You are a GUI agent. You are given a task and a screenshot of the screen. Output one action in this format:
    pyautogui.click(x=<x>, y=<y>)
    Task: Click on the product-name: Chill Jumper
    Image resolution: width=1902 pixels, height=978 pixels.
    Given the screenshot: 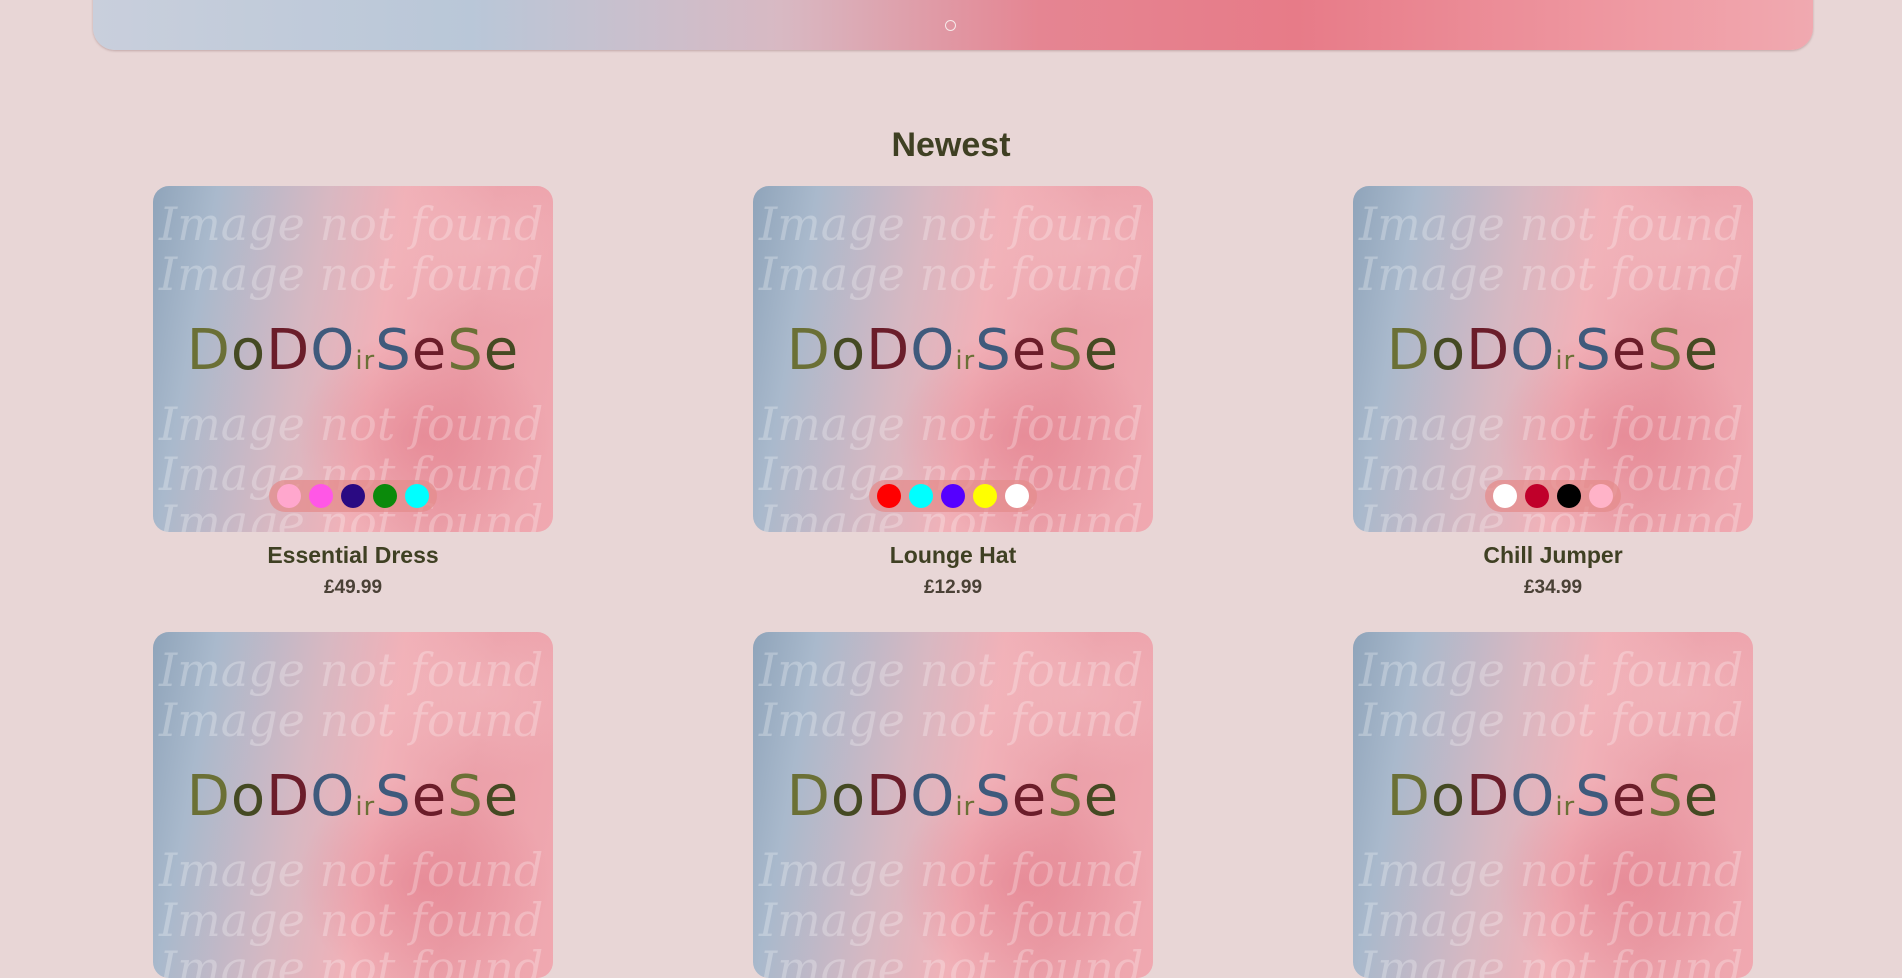 What is the action you would take?
    pyautogui.click(x=1553, y=555)
    